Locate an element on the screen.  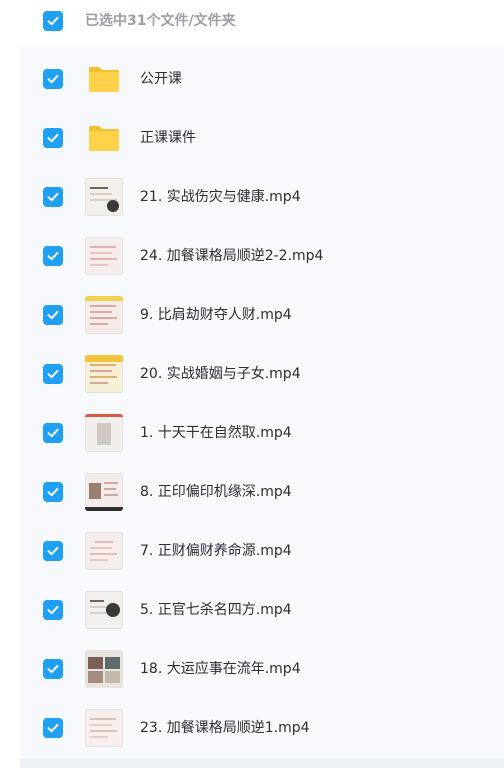
file-row: 正课课件 is located at coordinates (262, 134).